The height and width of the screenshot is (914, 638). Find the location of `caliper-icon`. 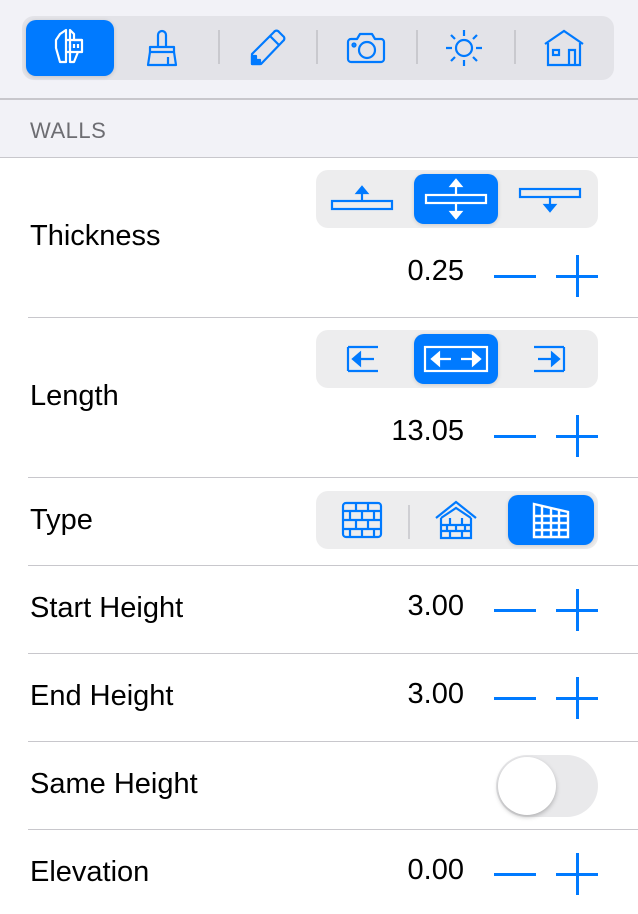

caliper-icon is located at coordinates (70, 48).